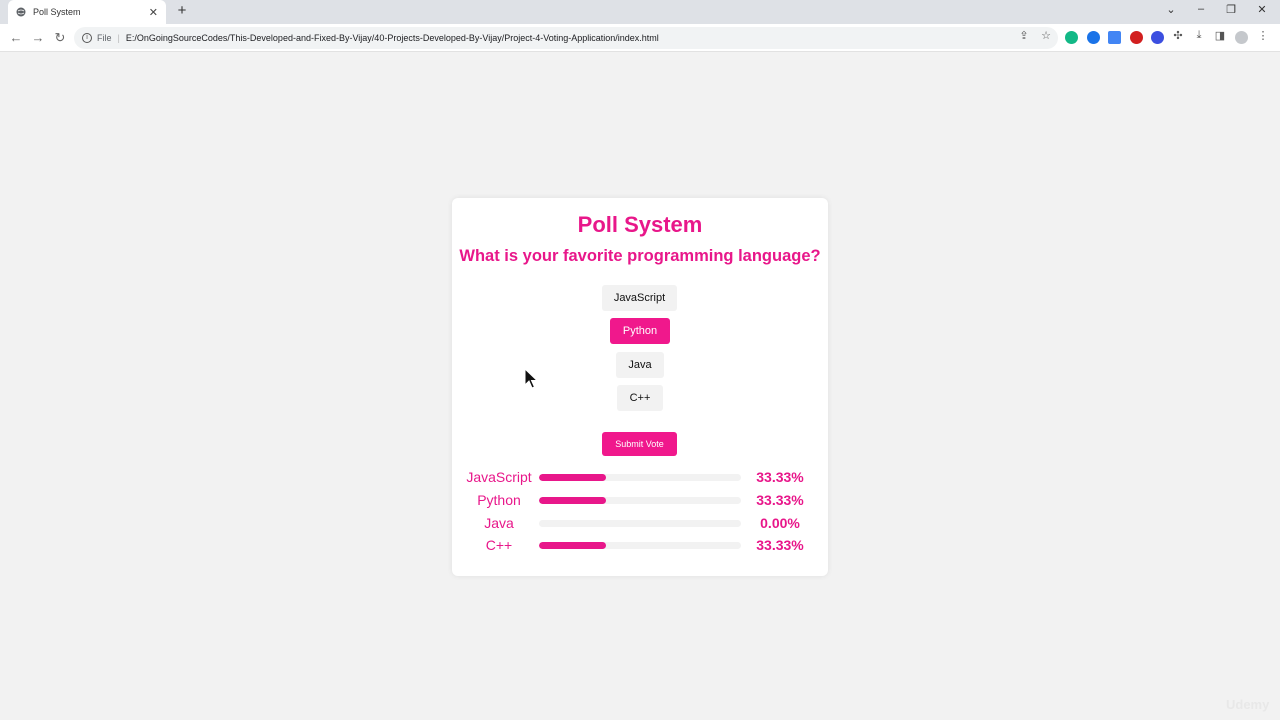  Describe the element at coordinates (499, 500) in the screenshot. I see `result-label: Python` at that location.